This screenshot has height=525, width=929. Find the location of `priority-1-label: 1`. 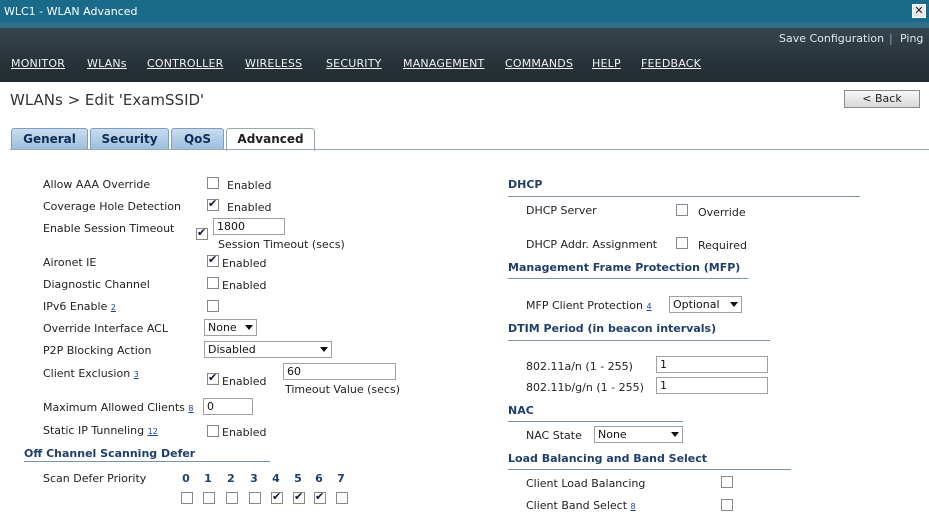

priority-1-label: 1 is located at coordinates (208, 478).